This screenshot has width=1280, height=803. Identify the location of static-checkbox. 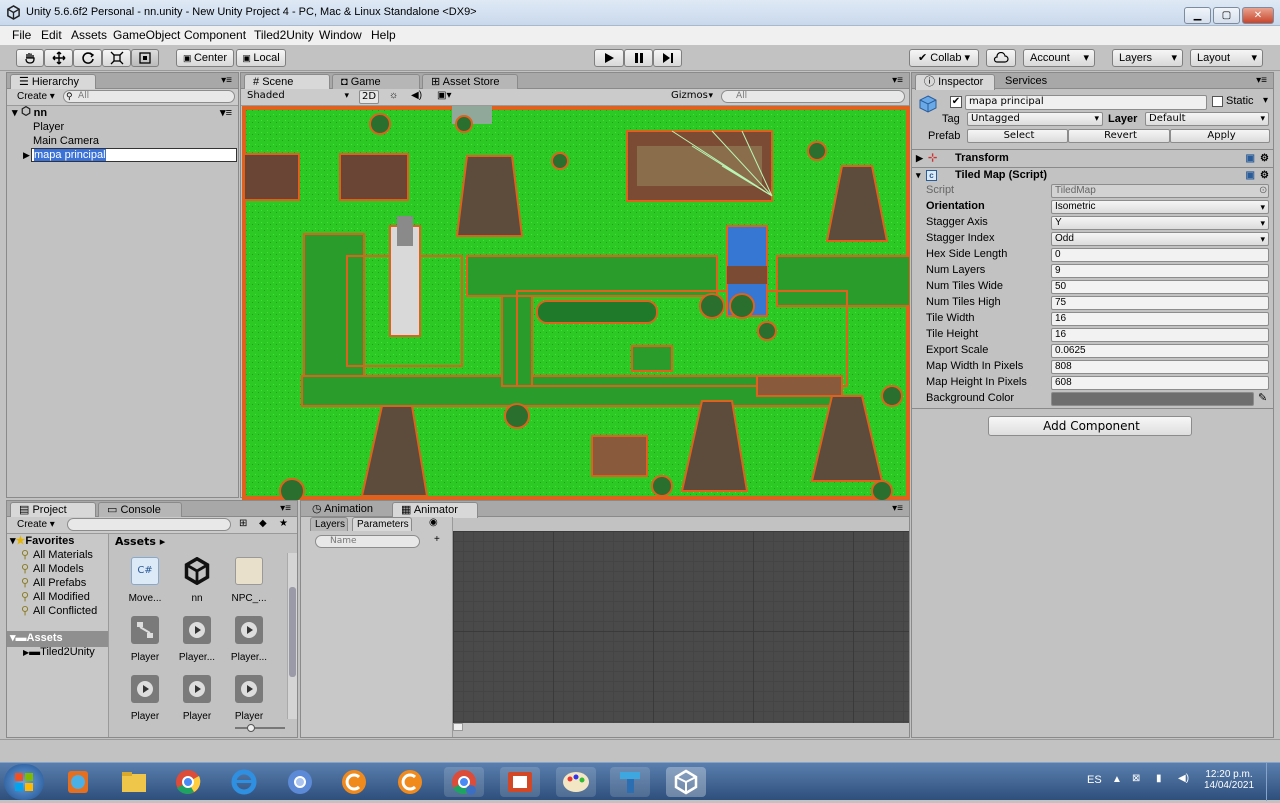
(1217, 101).